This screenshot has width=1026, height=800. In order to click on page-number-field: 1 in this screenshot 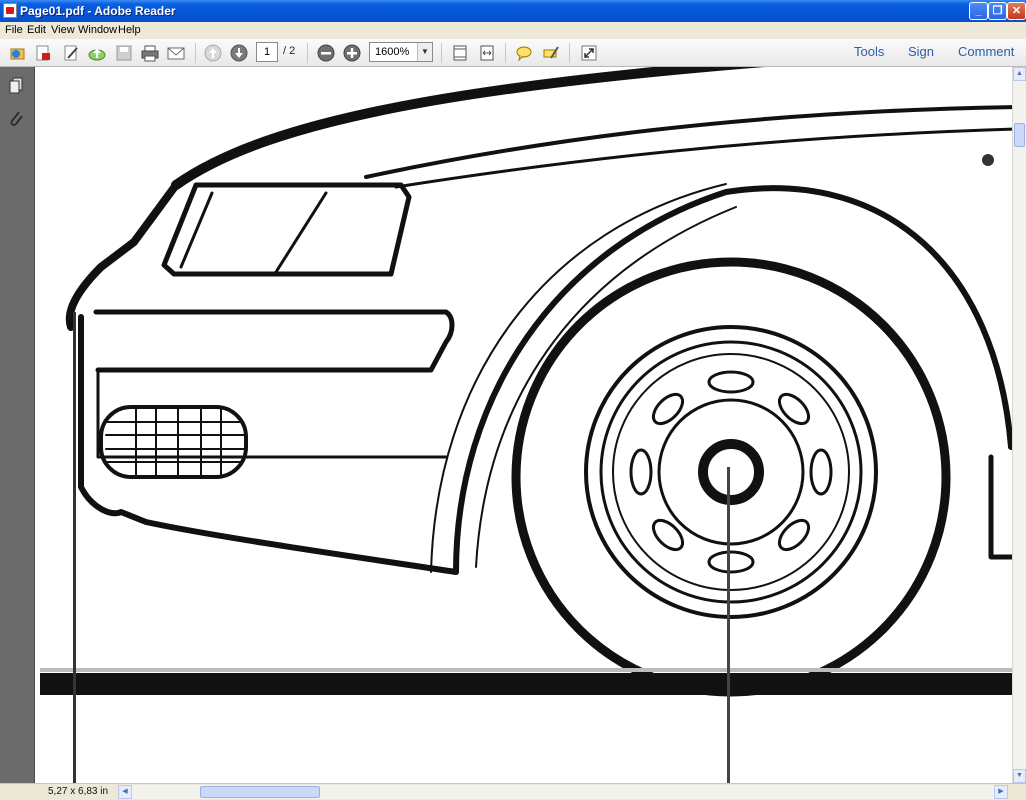, I will do `click(267, 52)`.